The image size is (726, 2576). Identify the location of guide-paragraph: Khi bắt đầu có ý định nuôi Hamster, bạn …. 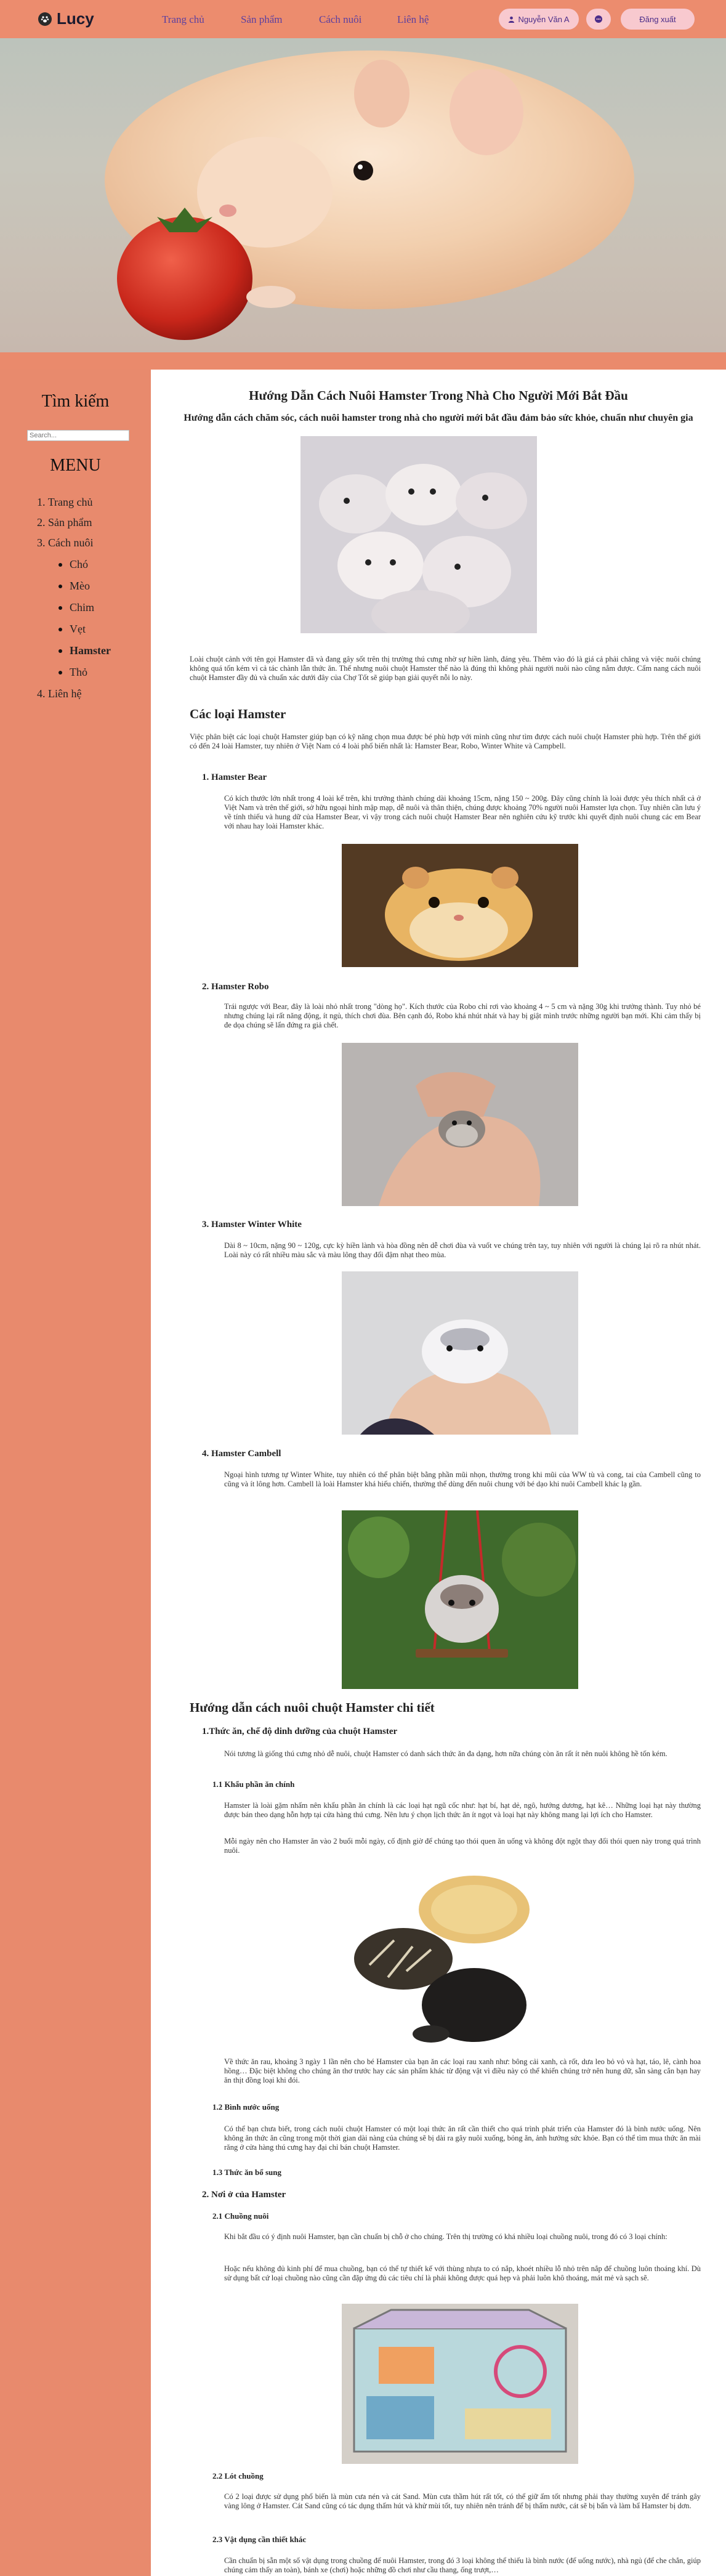
(446, 2236).